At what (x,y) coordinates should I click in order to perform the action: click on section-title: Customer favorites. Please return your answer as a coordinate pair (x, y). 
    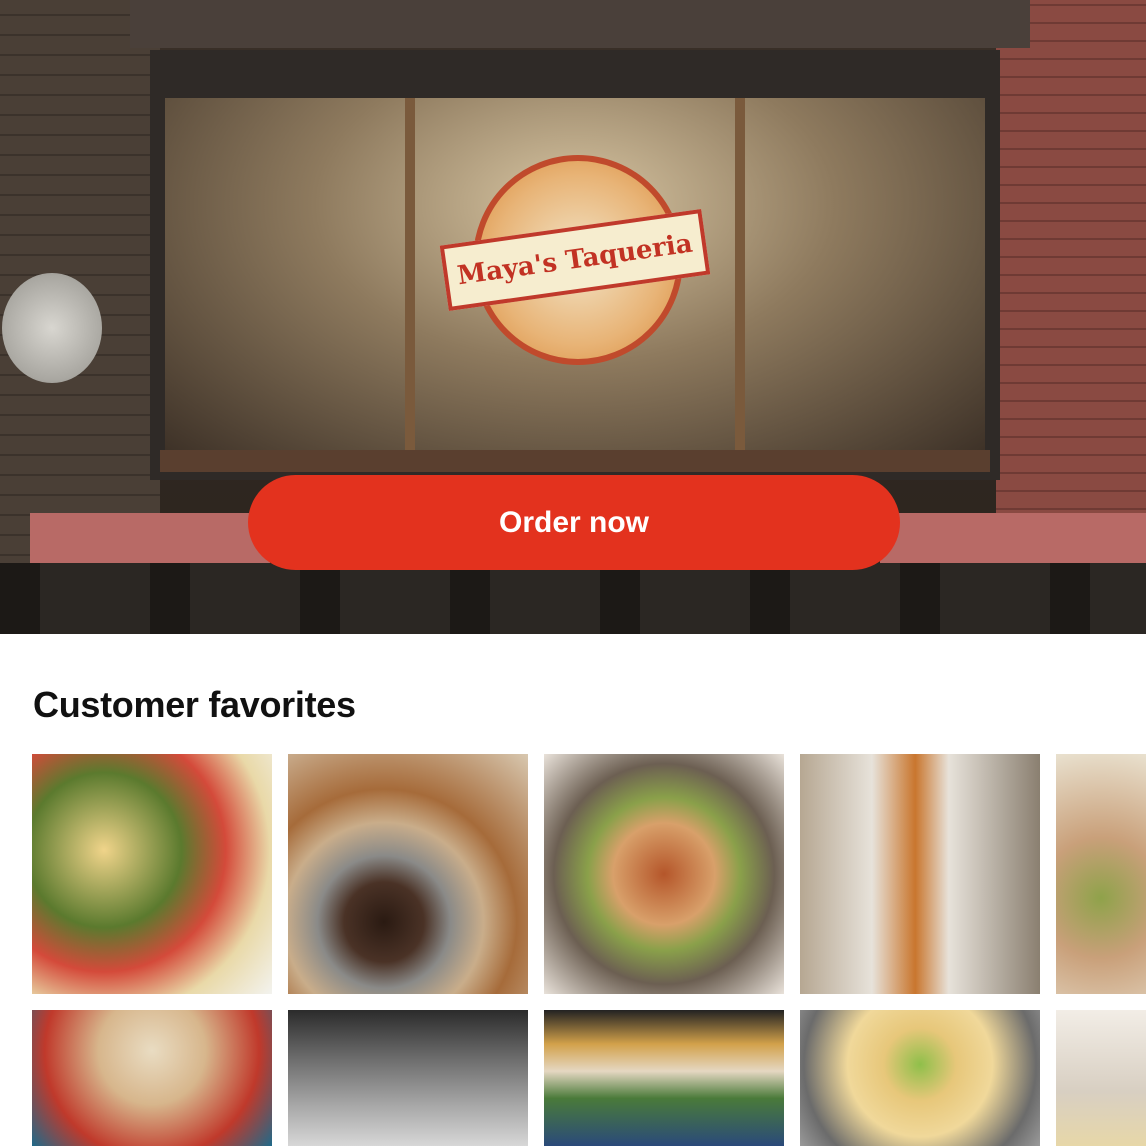
    Looking at the image, I should click on (194, 704).